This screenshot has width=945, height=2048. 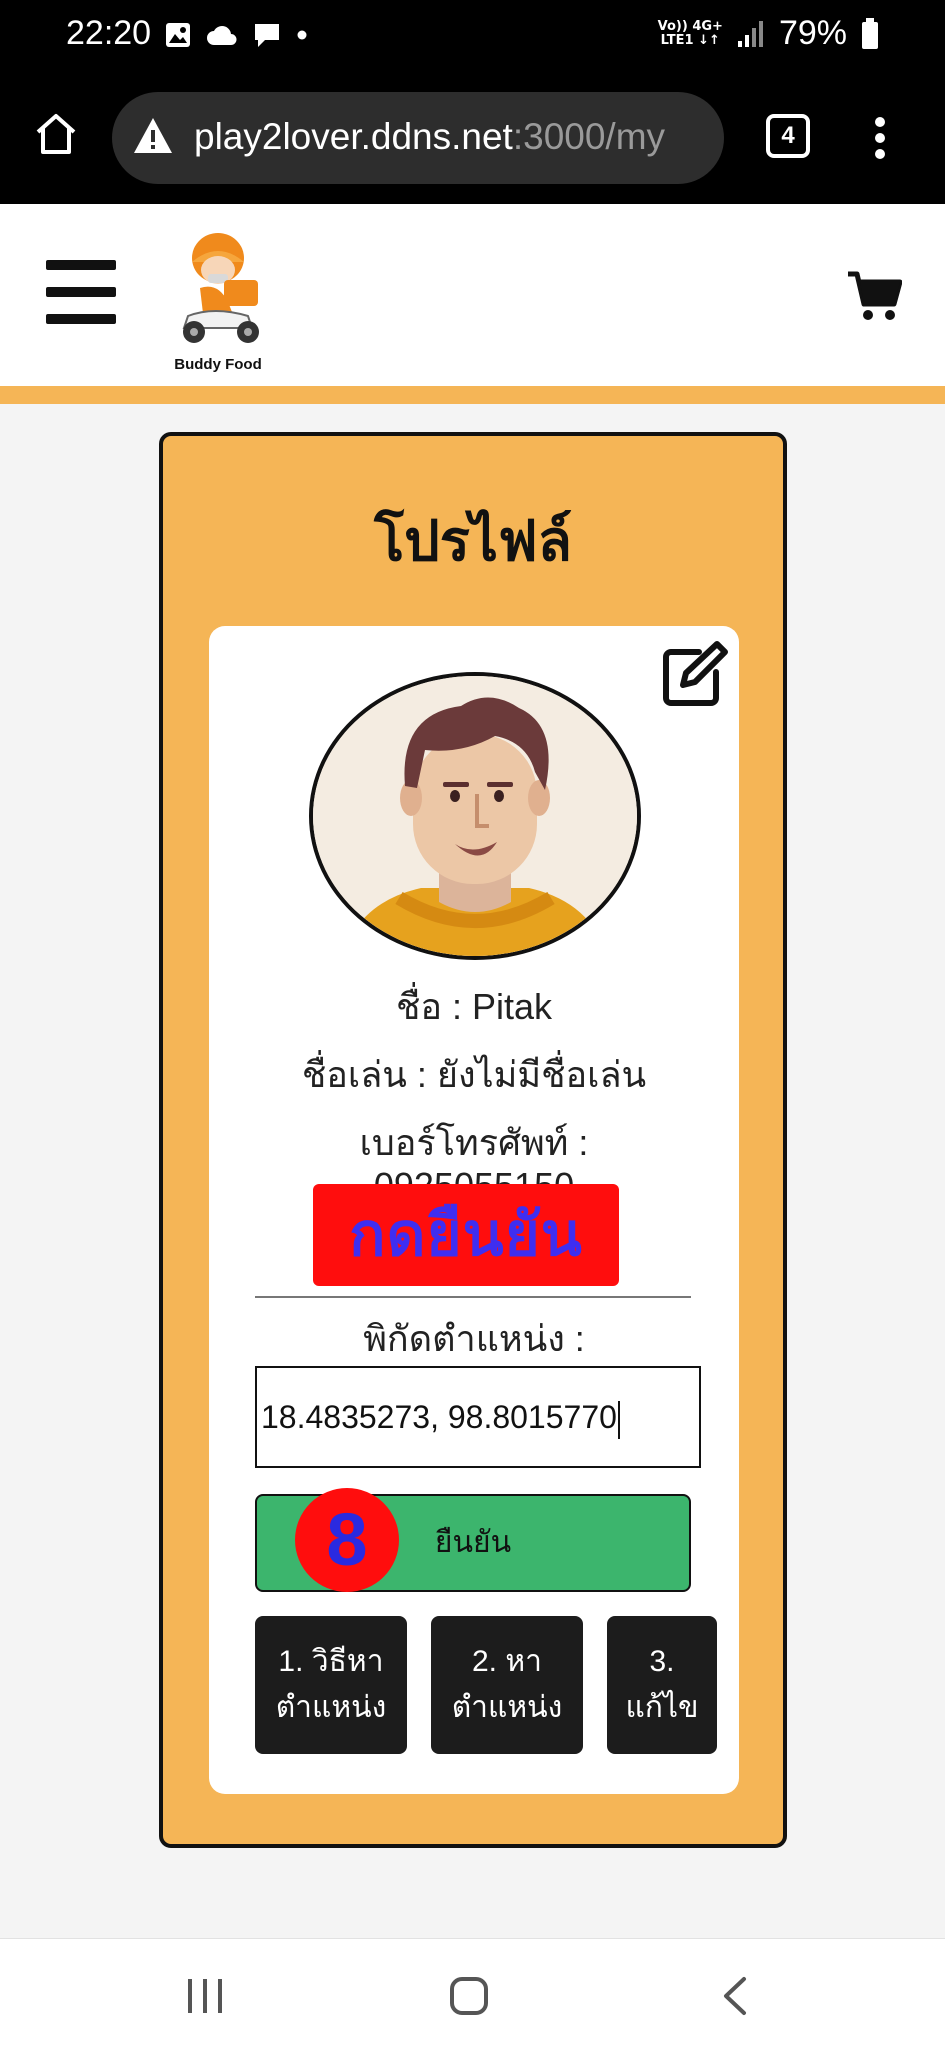 What do you see at coordinates (473, 1297) in the screenshot?
I see `divider` at bounding box center [473, 1297].